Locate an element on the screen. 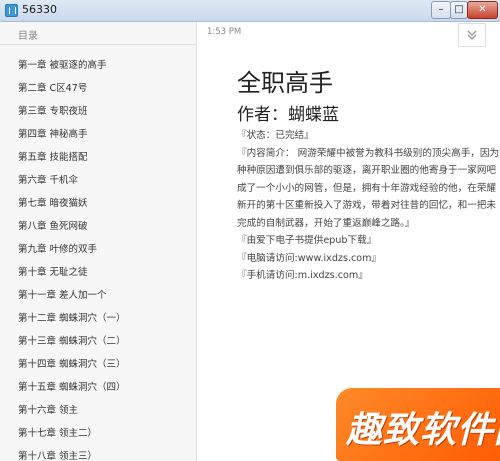 The image size is (500, 461). toc-item: 第十章 无耻之徒 is located at coordinates (72, 275).